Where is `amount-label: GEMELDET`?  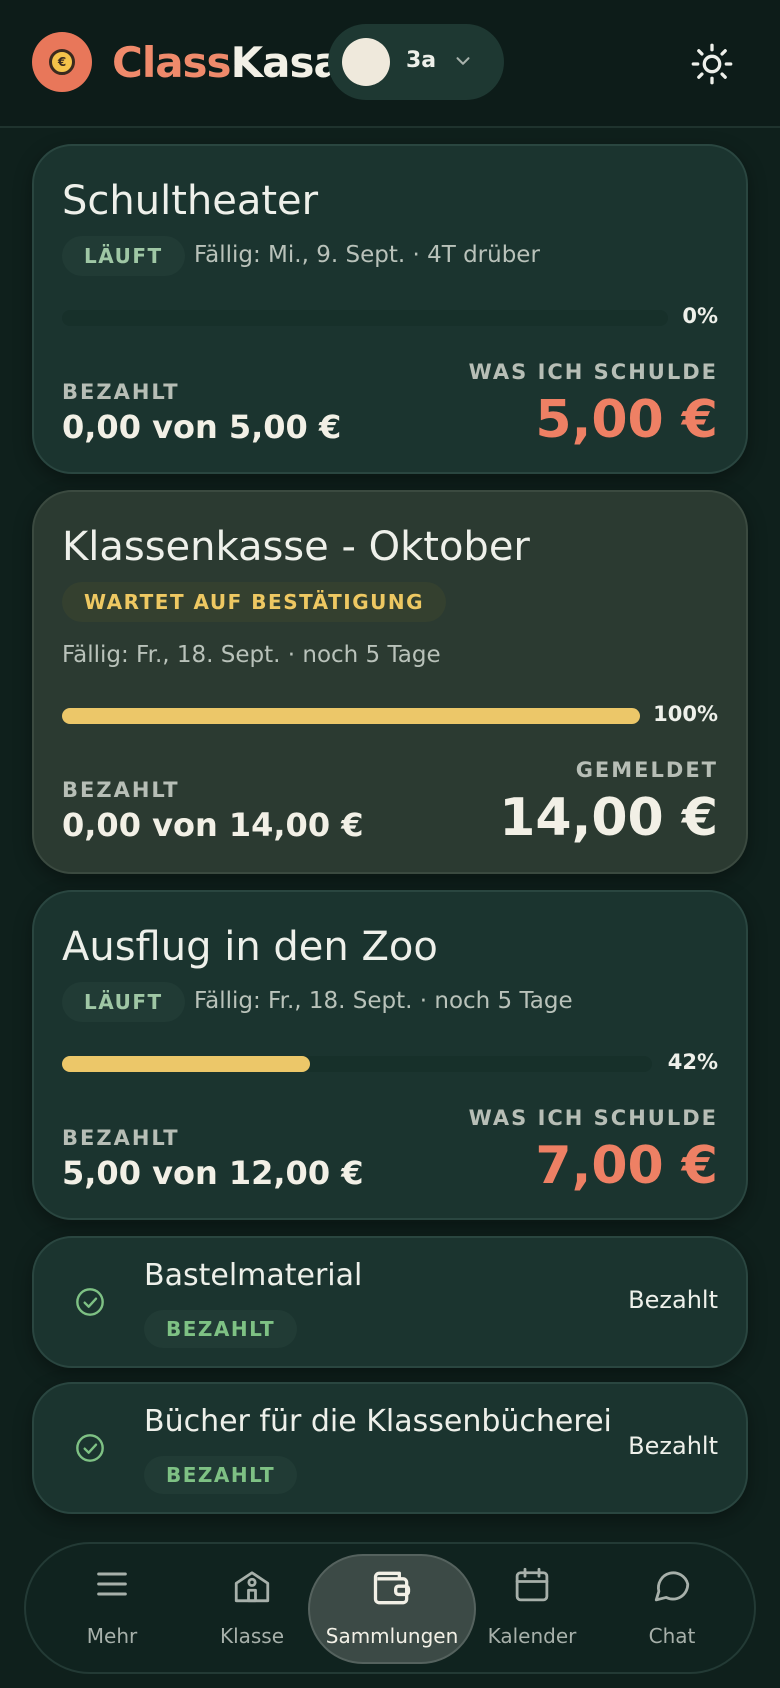
amount-label: GEMELDET is located at coordinates (646, 770).